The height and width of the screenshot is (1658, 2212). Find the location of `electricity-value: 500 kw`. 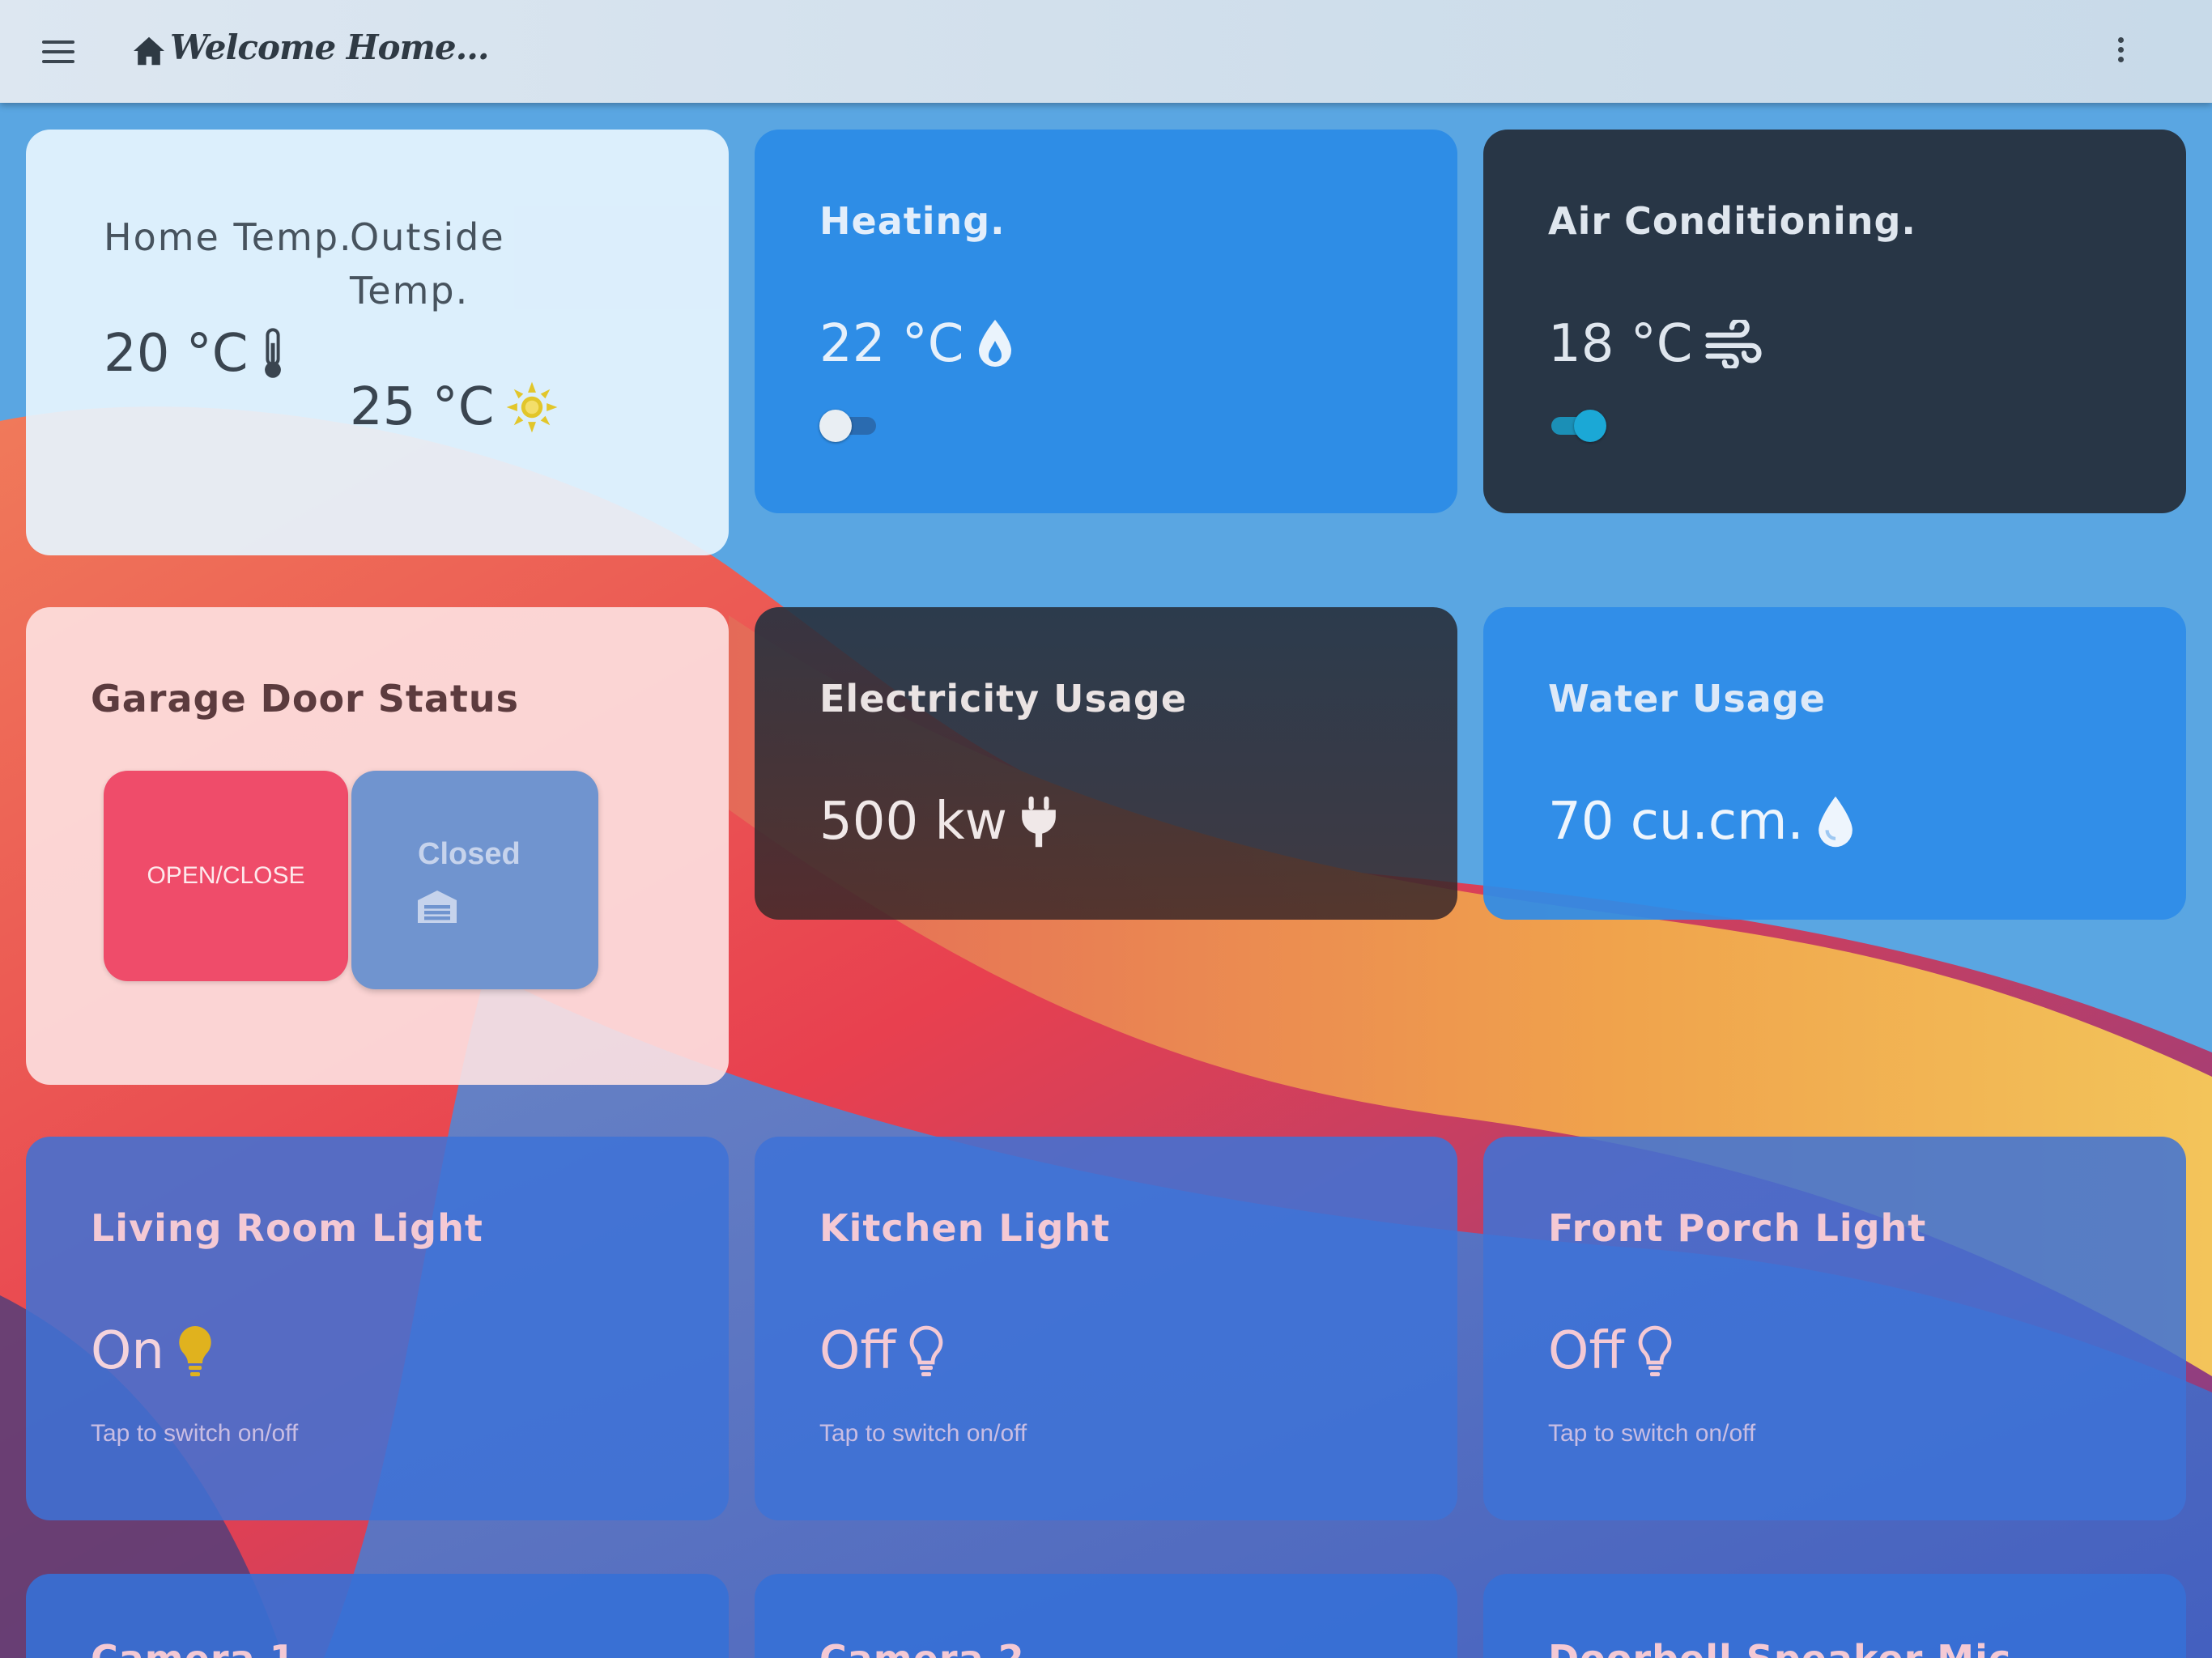

electricity-value: 500 kw is located at coordinates (939, 822).